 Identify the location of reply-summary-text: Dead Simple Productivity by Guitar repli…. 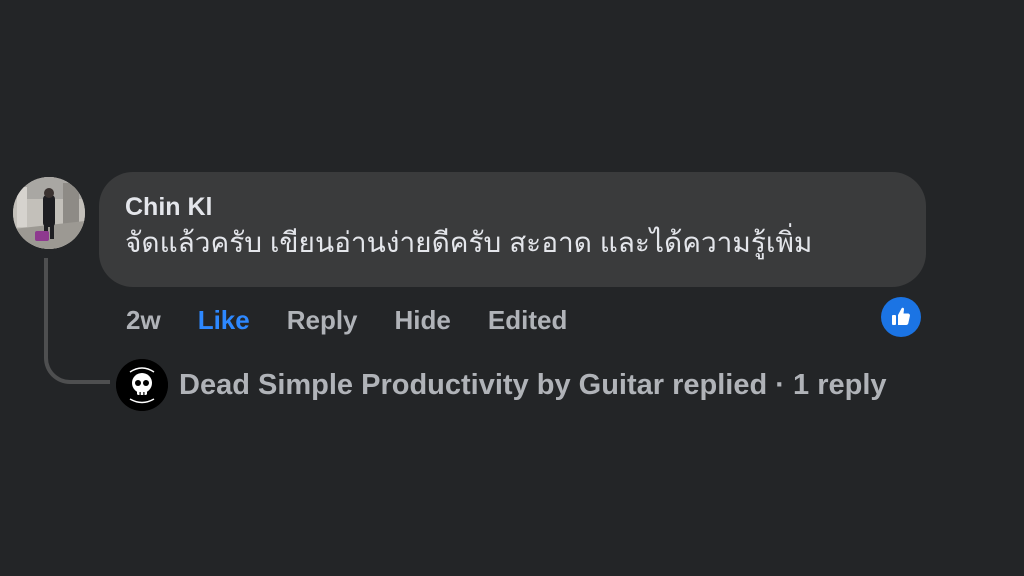
(533, 385).